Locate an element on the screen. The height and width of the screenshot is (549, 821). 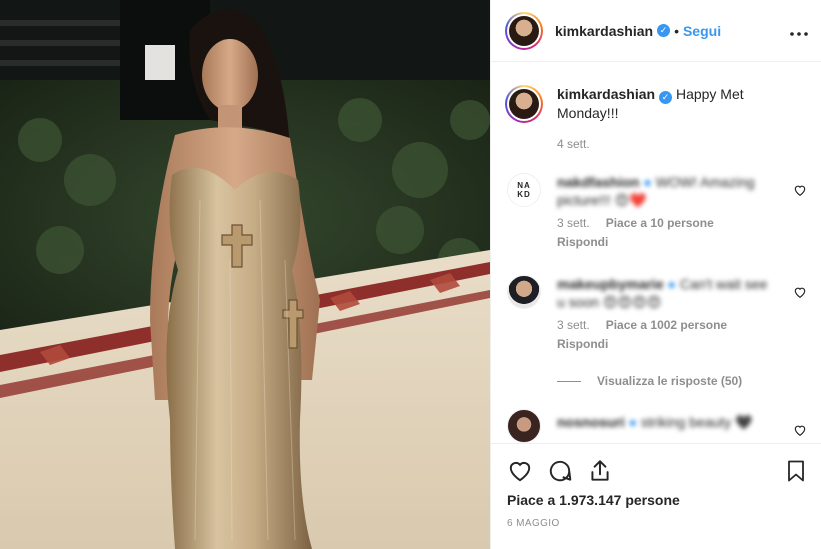
caption-time: 4 sett. is located at coordinates (681, 144).